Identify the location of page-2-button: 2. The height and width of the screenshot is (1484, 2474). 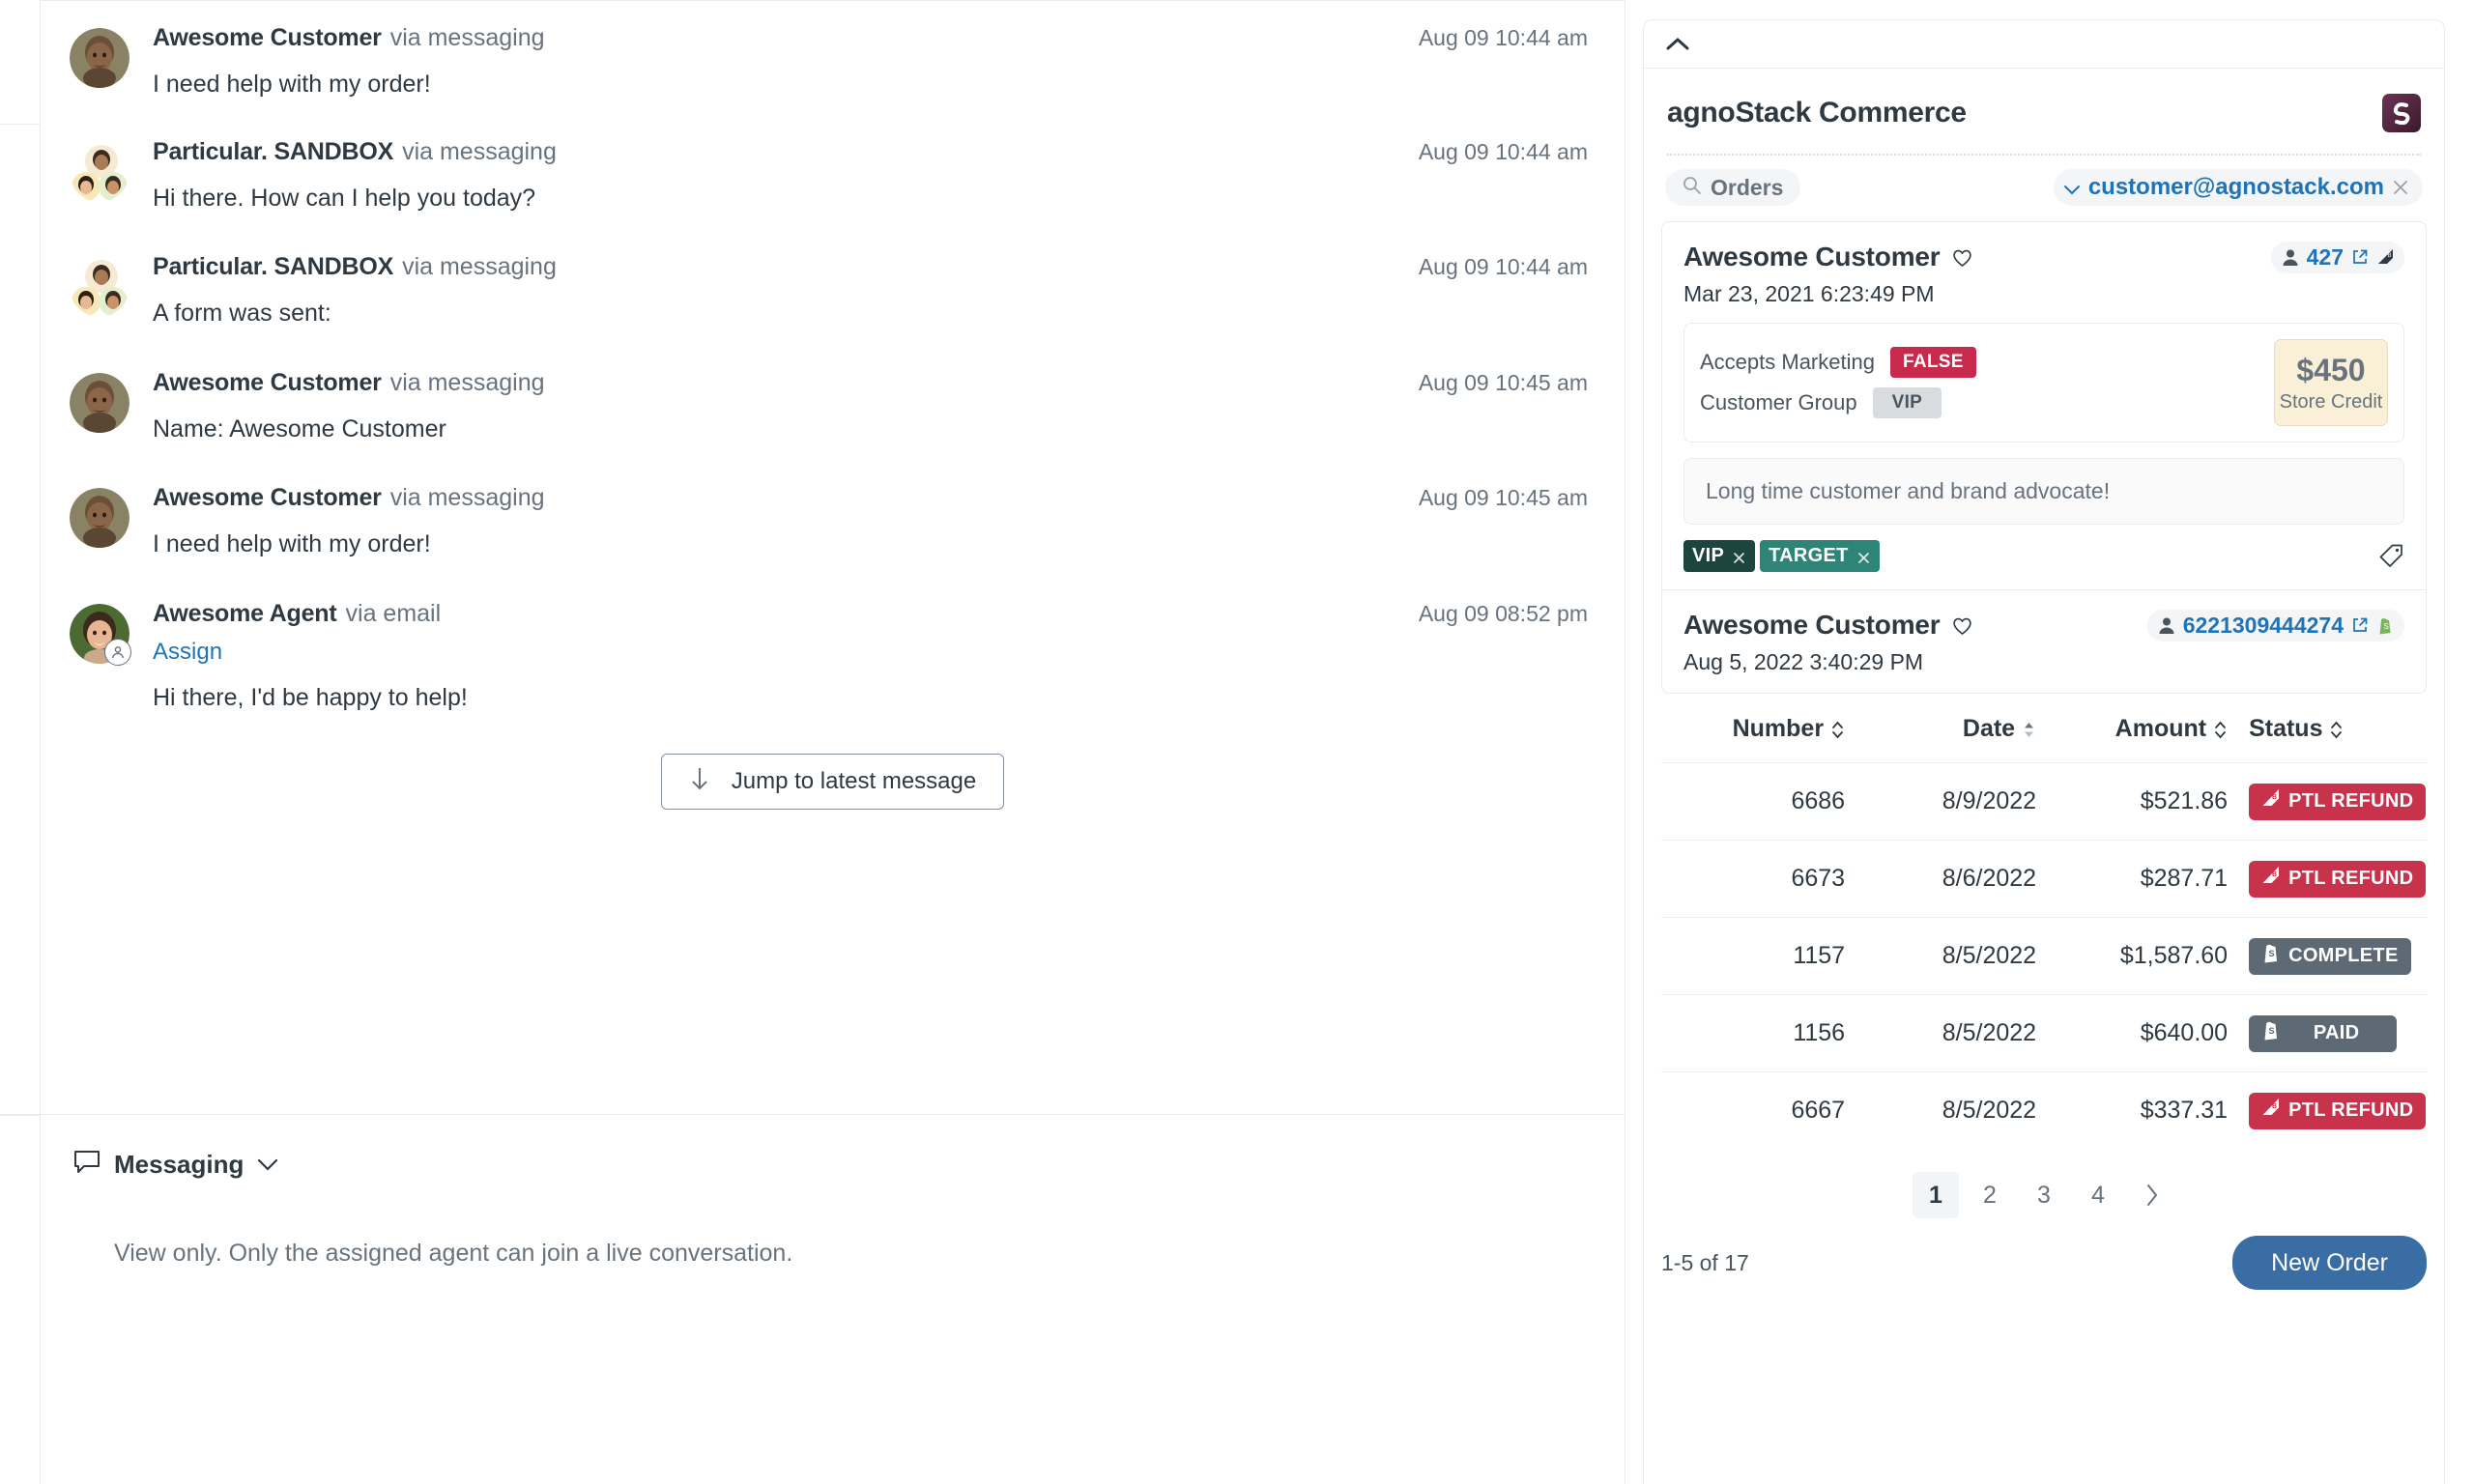
(1990, 1195).